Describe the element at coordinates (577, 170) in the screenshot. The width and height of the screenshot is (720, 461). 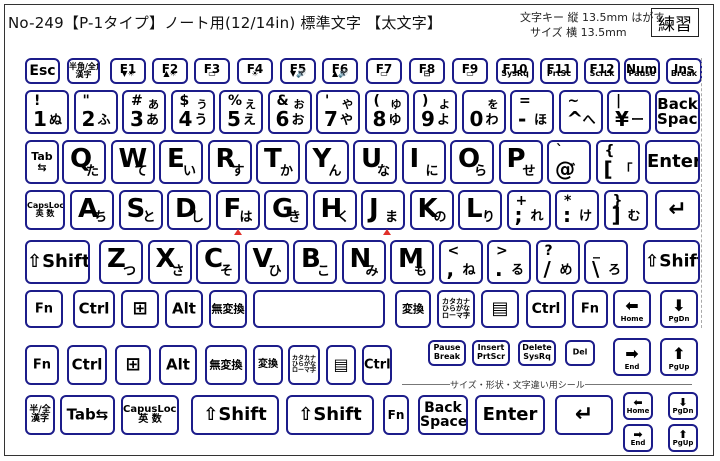
I see `row_q-key-11-kana: ゛` at that location.